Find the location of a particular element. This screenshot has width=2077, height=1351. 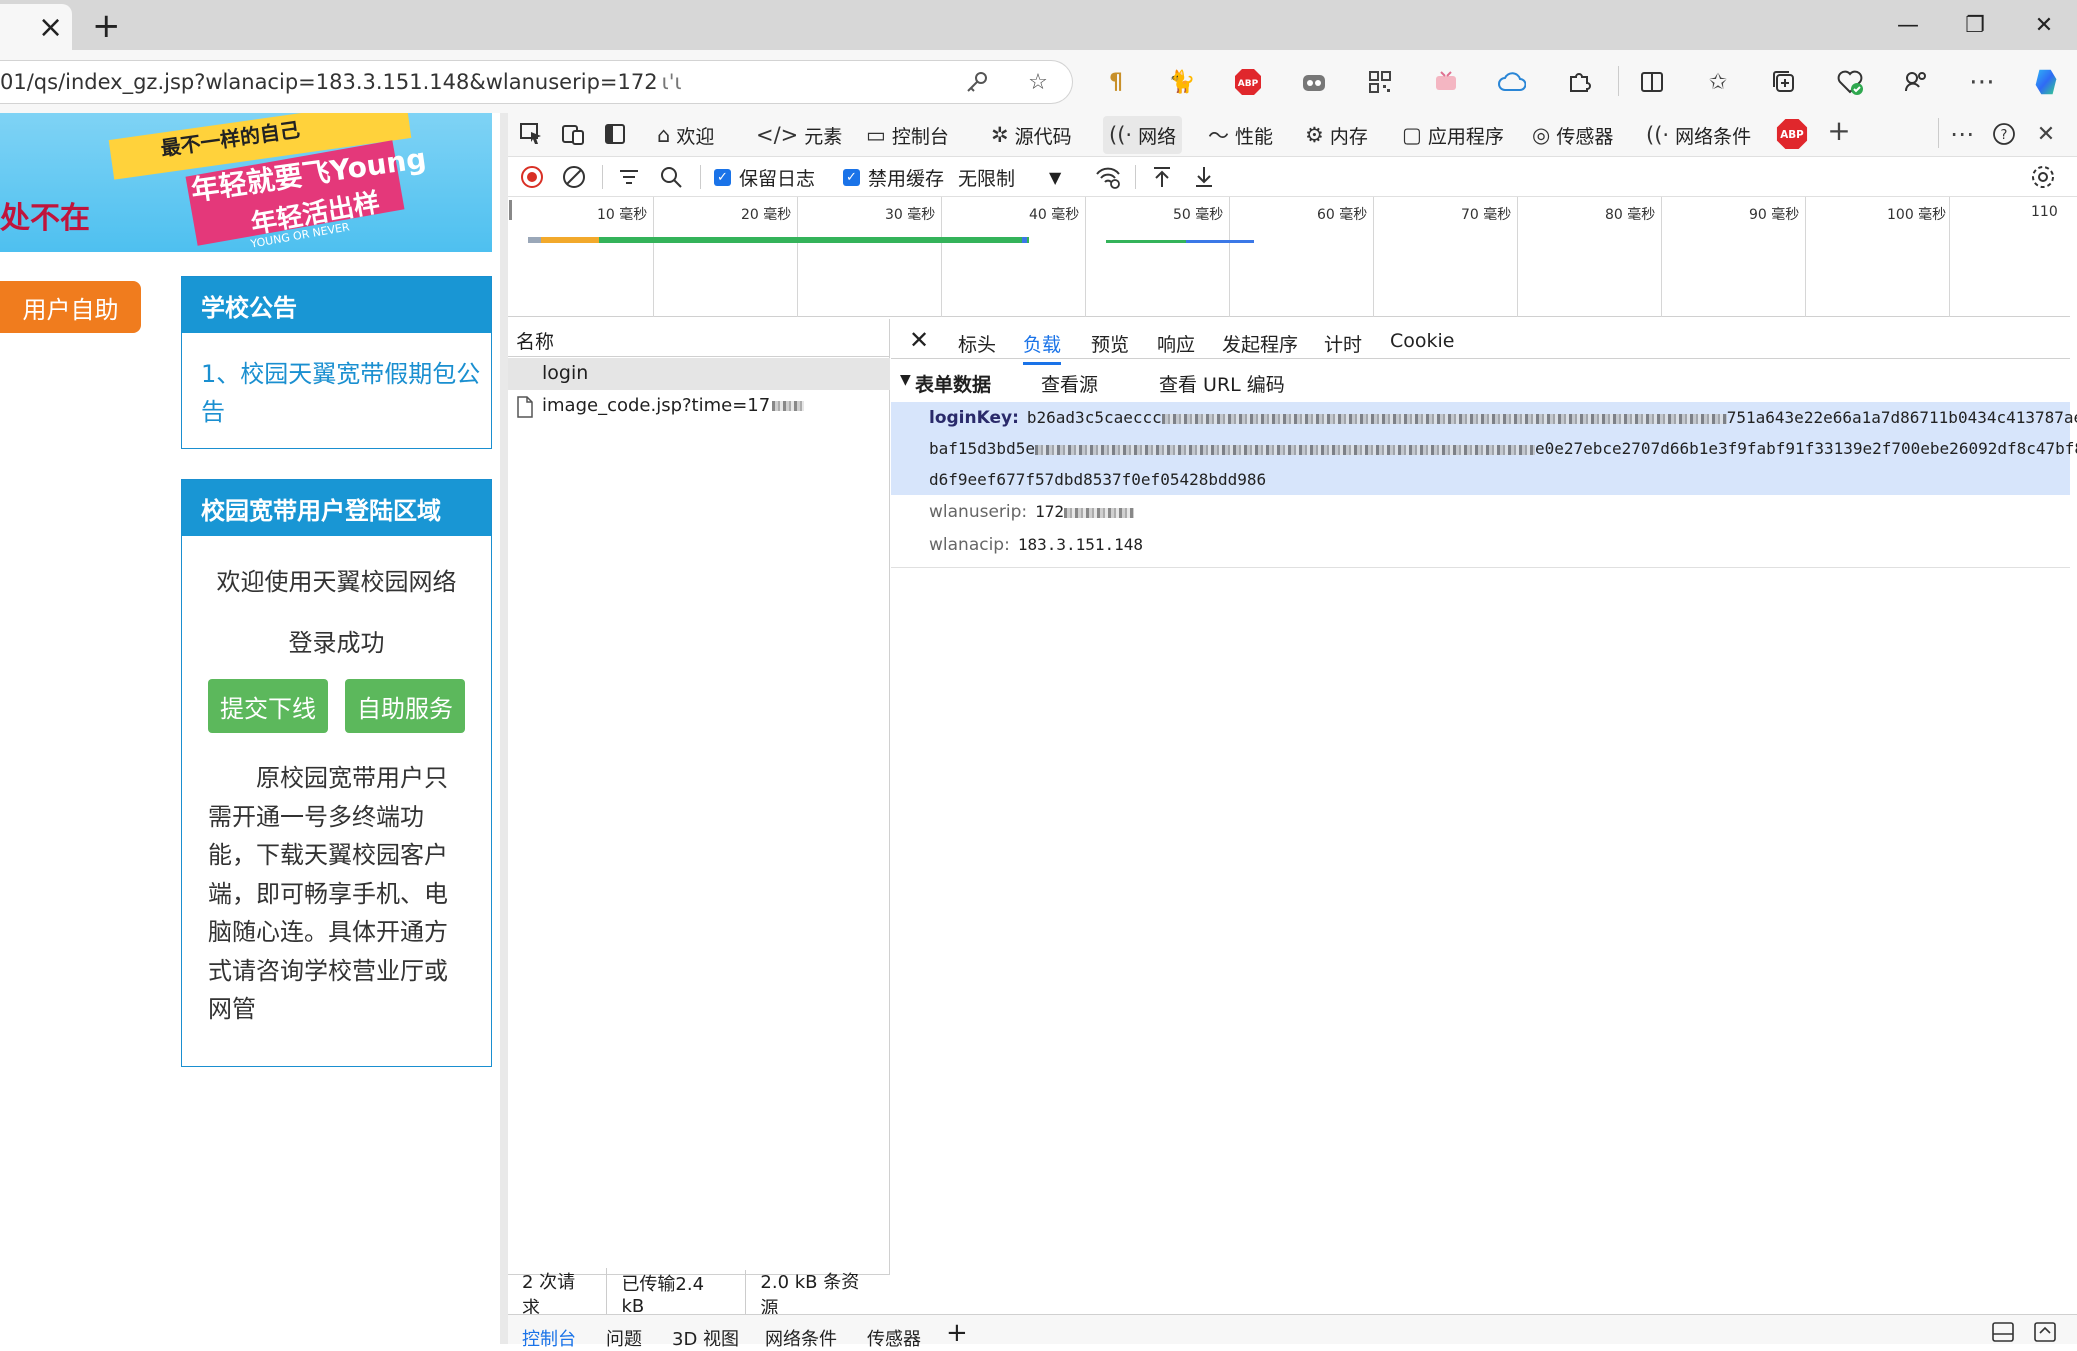

key-icon is located at coordinates (977, 82).